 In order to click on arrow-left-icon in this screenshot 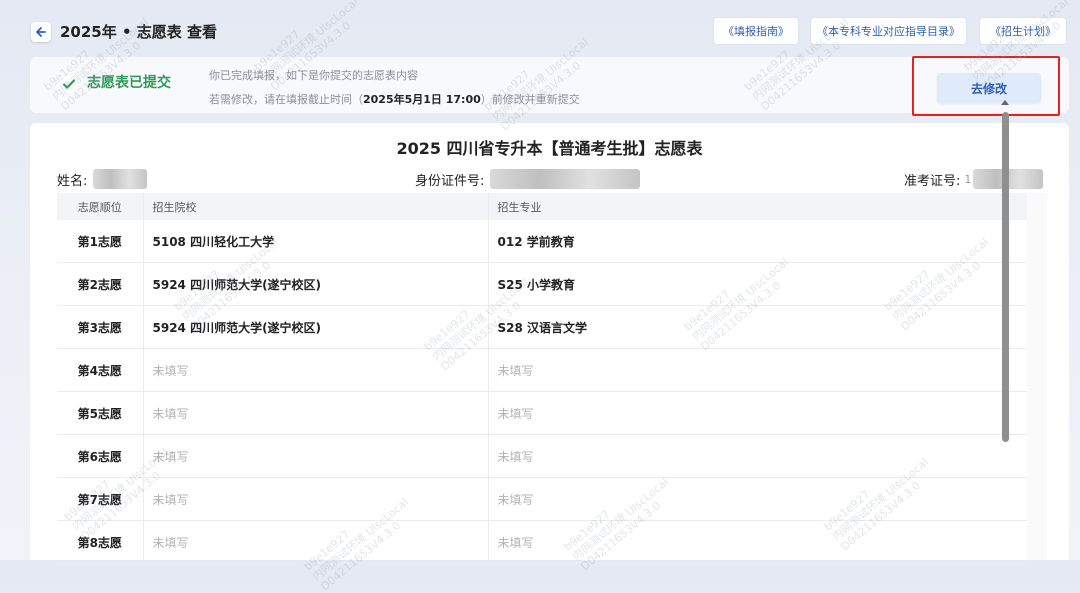, I will do `click(41, 32)`.